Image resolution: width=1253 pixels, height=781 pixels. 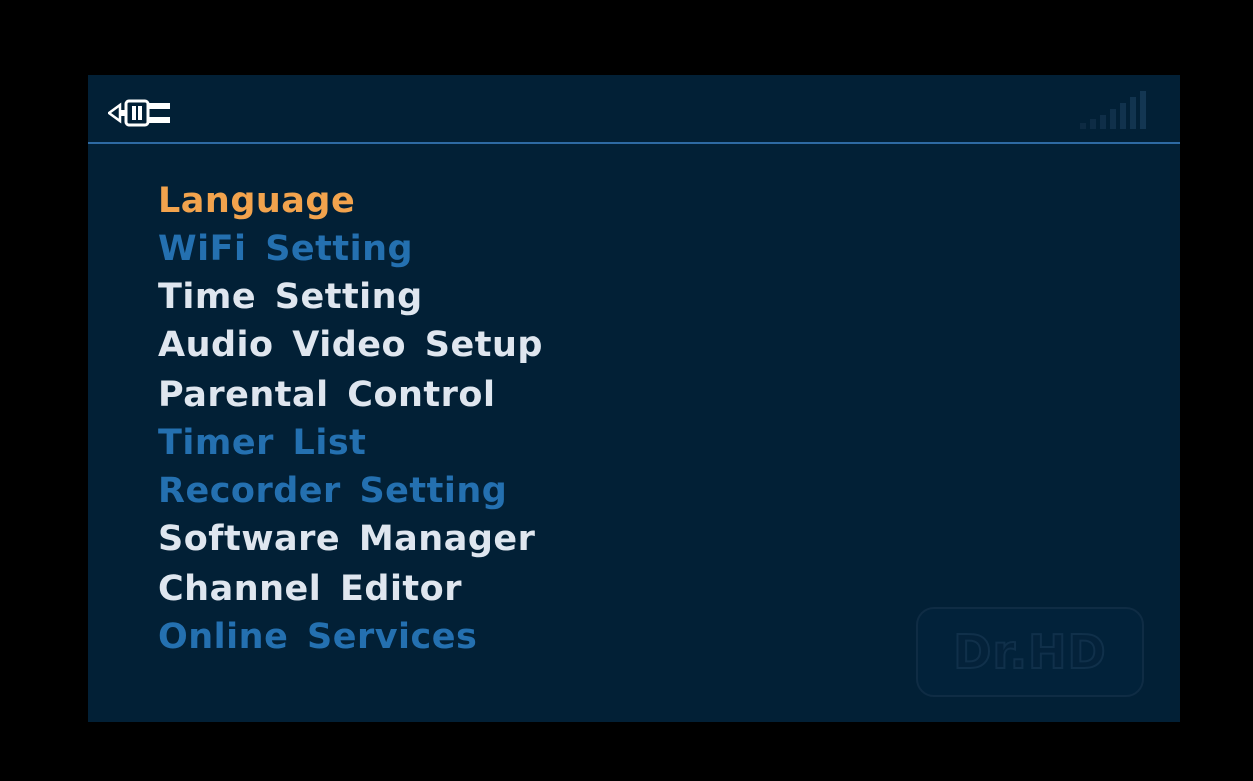 I want to click on menu-item-language: Language, so click(x=256, y=201).